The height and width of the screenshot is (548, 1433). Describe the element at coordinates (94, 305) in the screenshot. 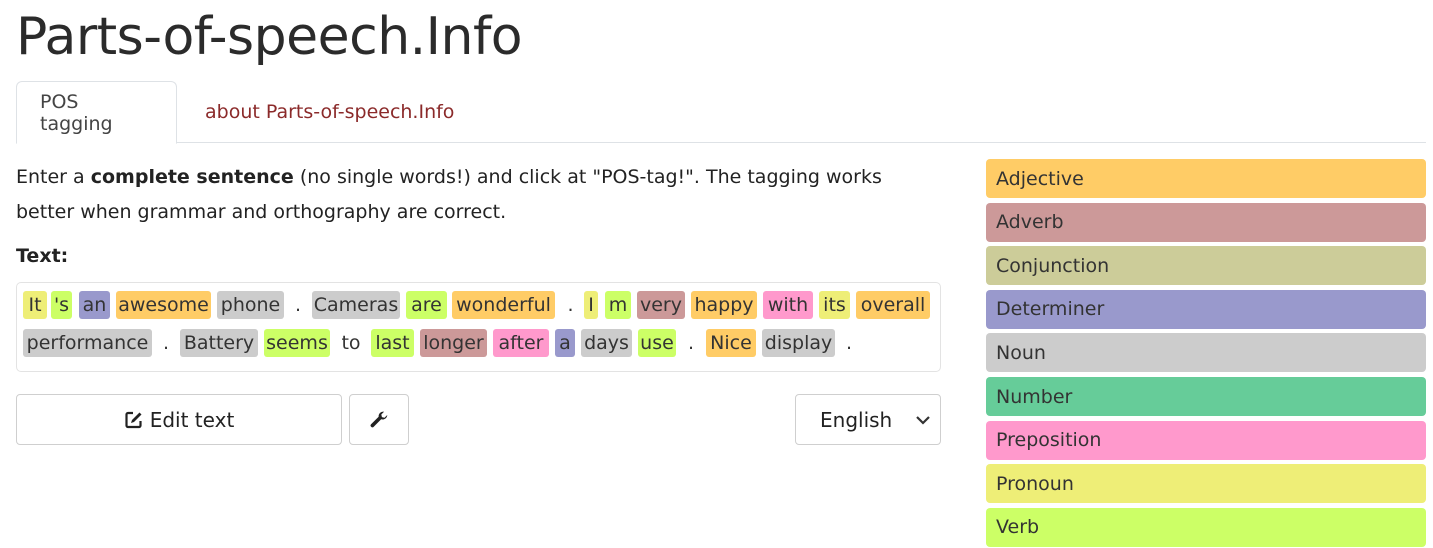

I see `token-det: an` at that location.